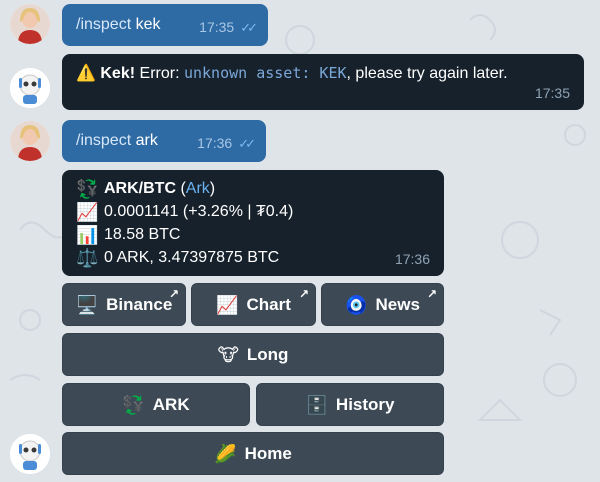 Image resolution: width=600 pixels, height=482 pixels. Describe the element at coordinates (171, 404) in the screenshot. I see `button-label: ARK` at that location.